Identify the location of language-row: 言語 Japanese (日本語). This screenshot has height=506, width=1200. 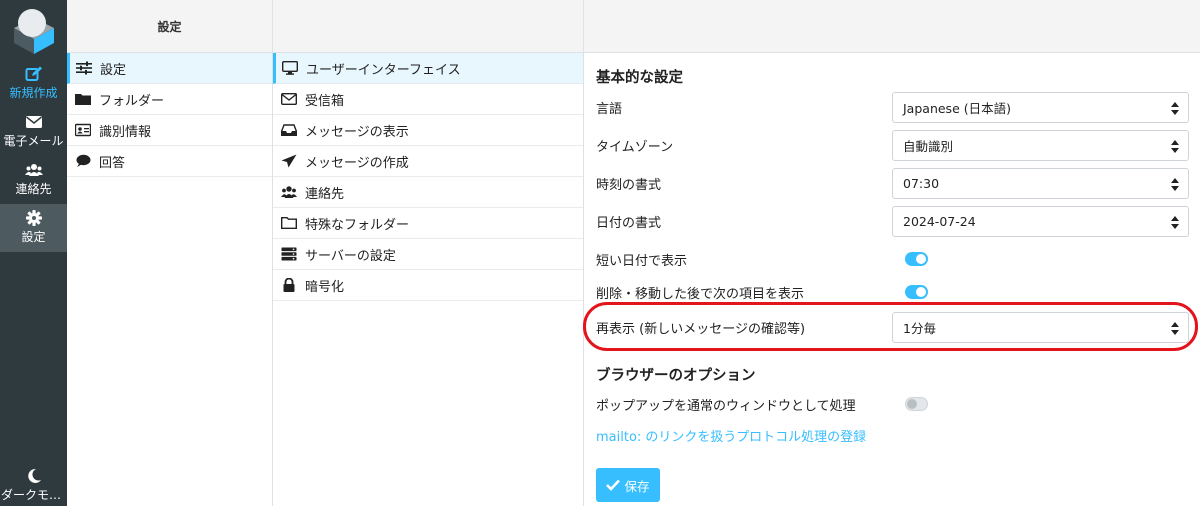
(892, 107).